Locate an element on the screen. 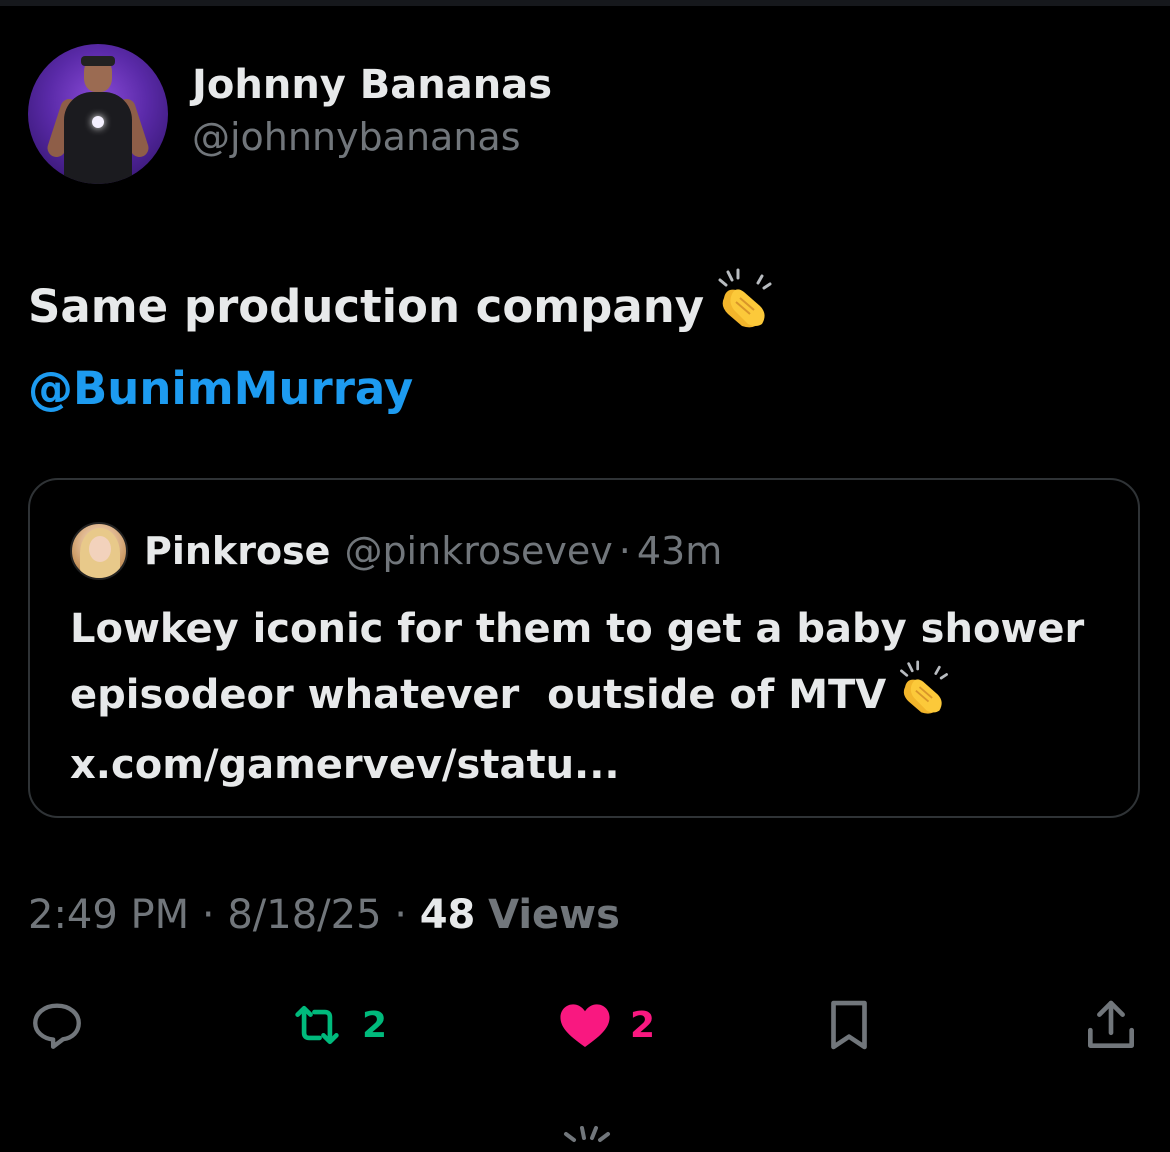 The height and width of the screenshot is (1152, 1170). author-avatar is located at coordinates (98, 114).